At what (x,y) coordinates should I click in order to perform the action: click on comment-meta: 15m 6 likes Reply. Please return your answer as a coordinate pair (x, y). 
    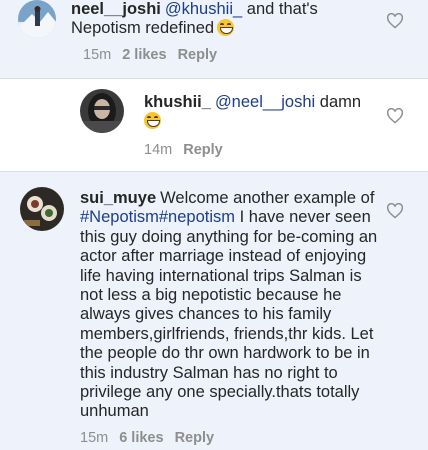
    Looking at the image, I should click on (152, 438).